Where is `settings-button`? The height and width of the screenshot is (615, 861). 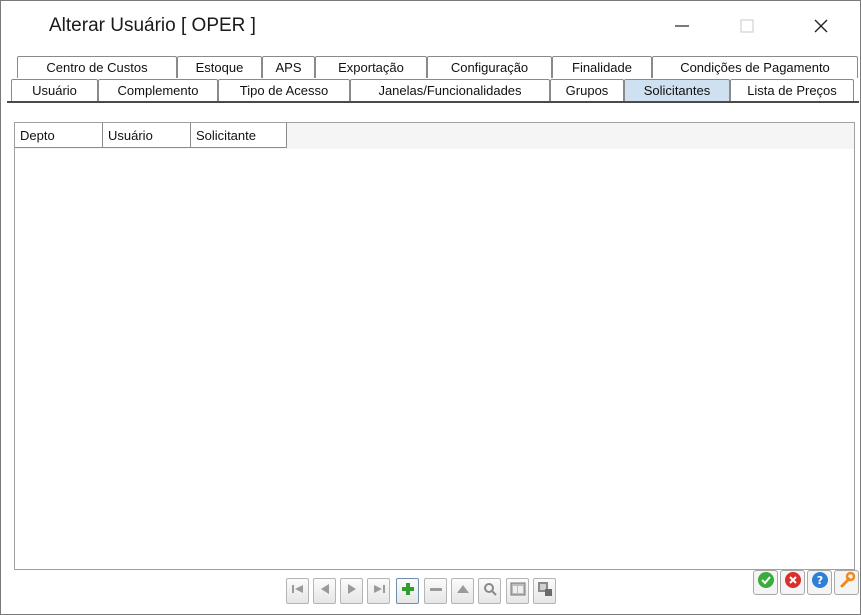
settings-button is located at coordinates (846, 582).